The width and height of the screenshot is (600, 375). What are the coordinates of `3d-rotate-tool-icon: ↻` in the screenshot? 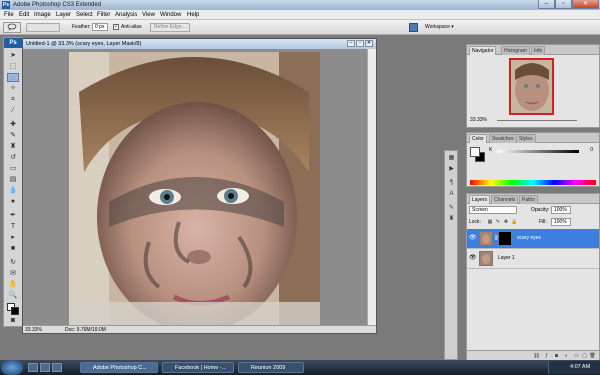 It's located at (13, 262).